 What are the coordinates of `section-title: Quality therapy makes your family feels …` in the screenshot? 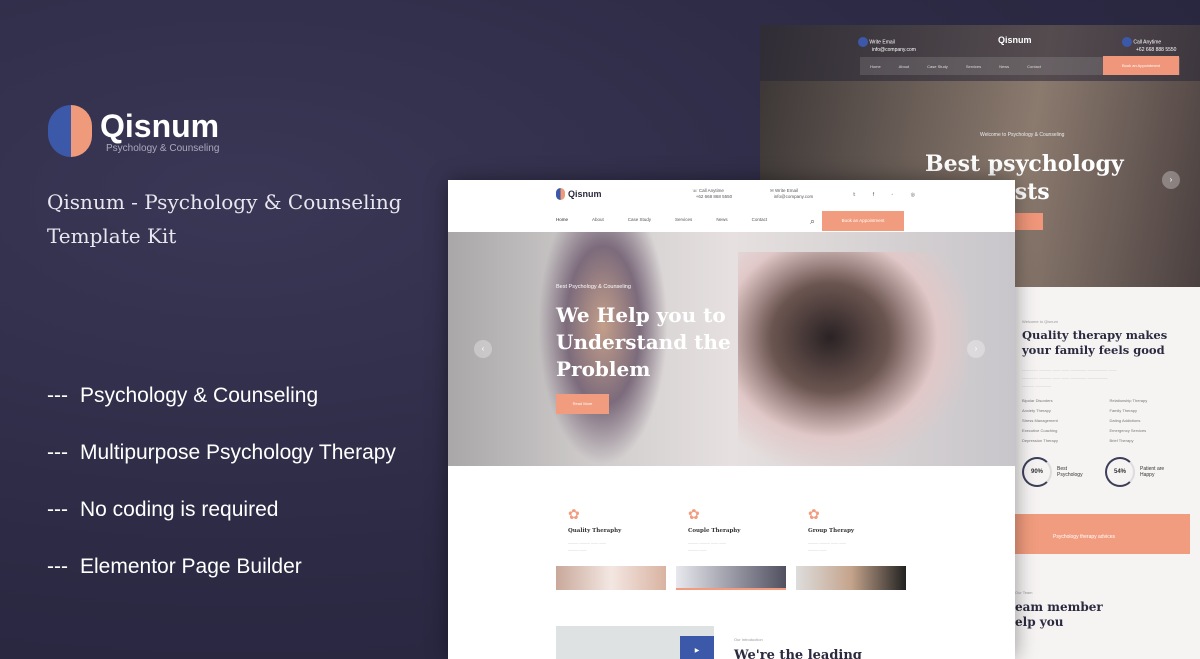 It's located at (1095, 342).